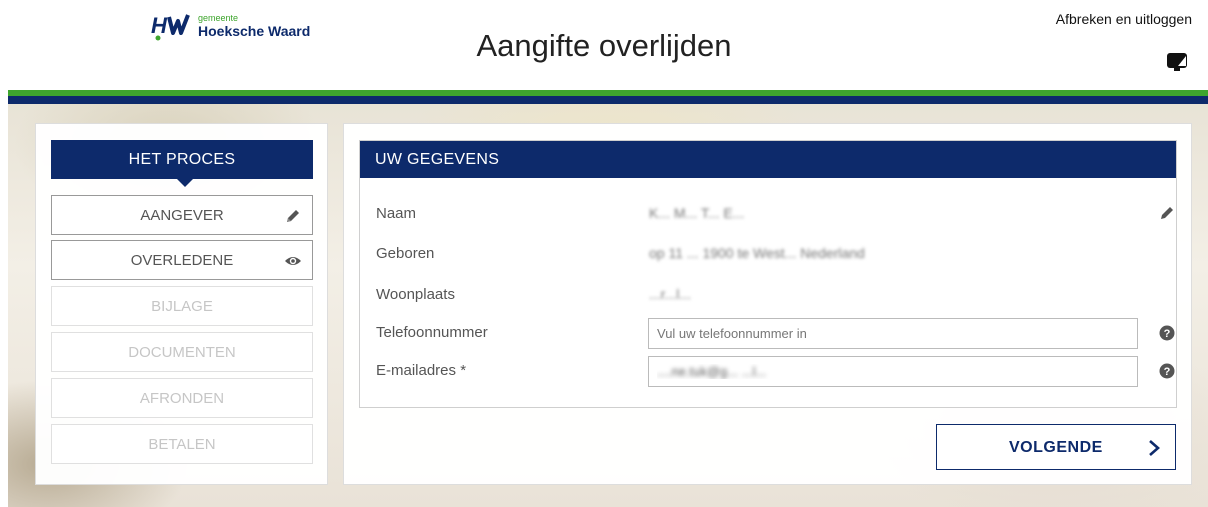  Describe the element at coordinates (432, 332) in the screenshot. I see `telefoonnummer-label: Telefoonnummer` at that location.